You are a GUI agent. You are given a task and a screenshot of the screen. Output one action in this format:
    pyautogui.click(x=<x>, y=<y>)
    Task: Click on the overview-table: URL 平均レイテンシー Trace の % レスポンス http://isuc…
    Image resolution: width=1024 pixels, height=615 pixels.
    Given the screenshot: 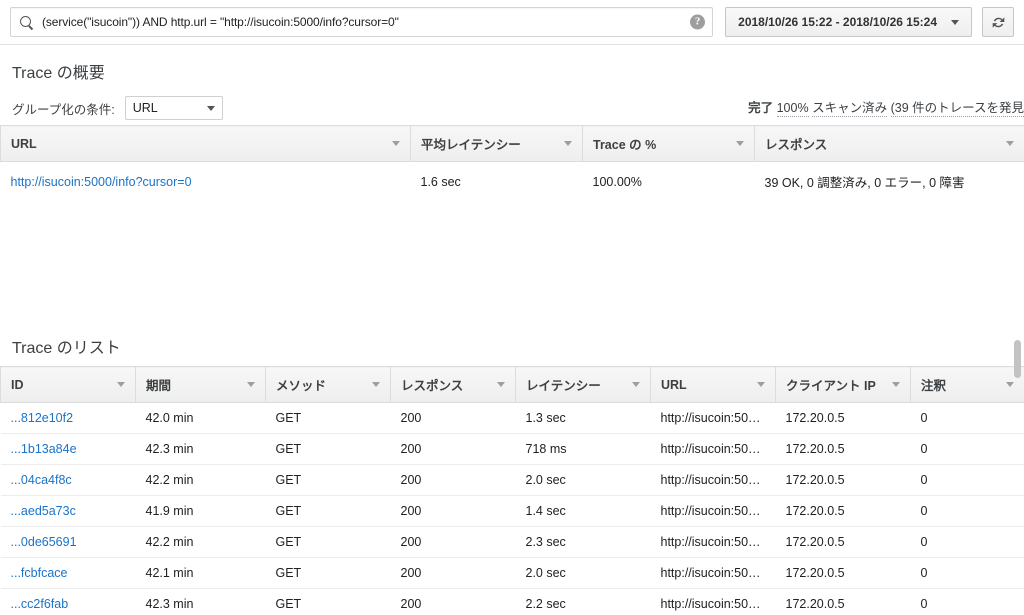 What is the action you would take?
    pyautogui.click(x=512, y=160)
    